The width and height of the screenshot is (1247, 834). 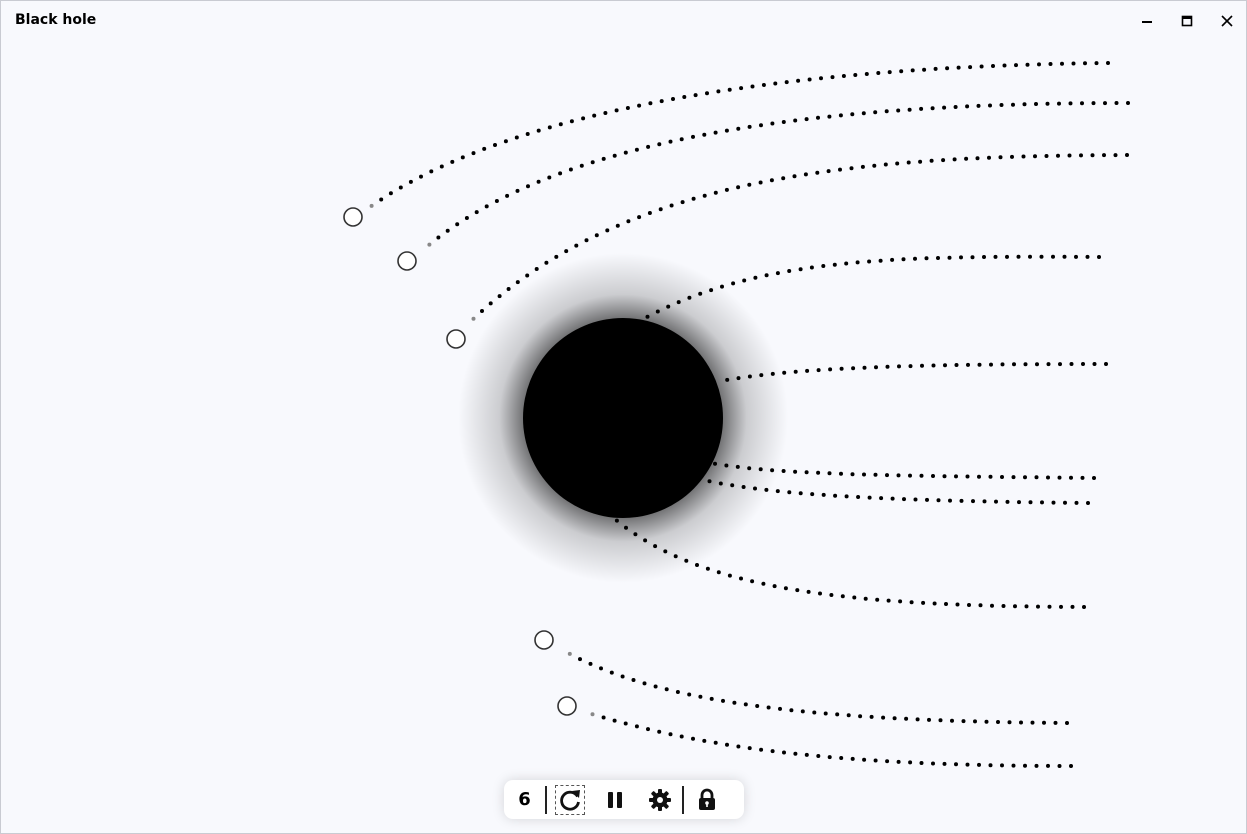 I want to click on particle, so click(x=567, y=706).